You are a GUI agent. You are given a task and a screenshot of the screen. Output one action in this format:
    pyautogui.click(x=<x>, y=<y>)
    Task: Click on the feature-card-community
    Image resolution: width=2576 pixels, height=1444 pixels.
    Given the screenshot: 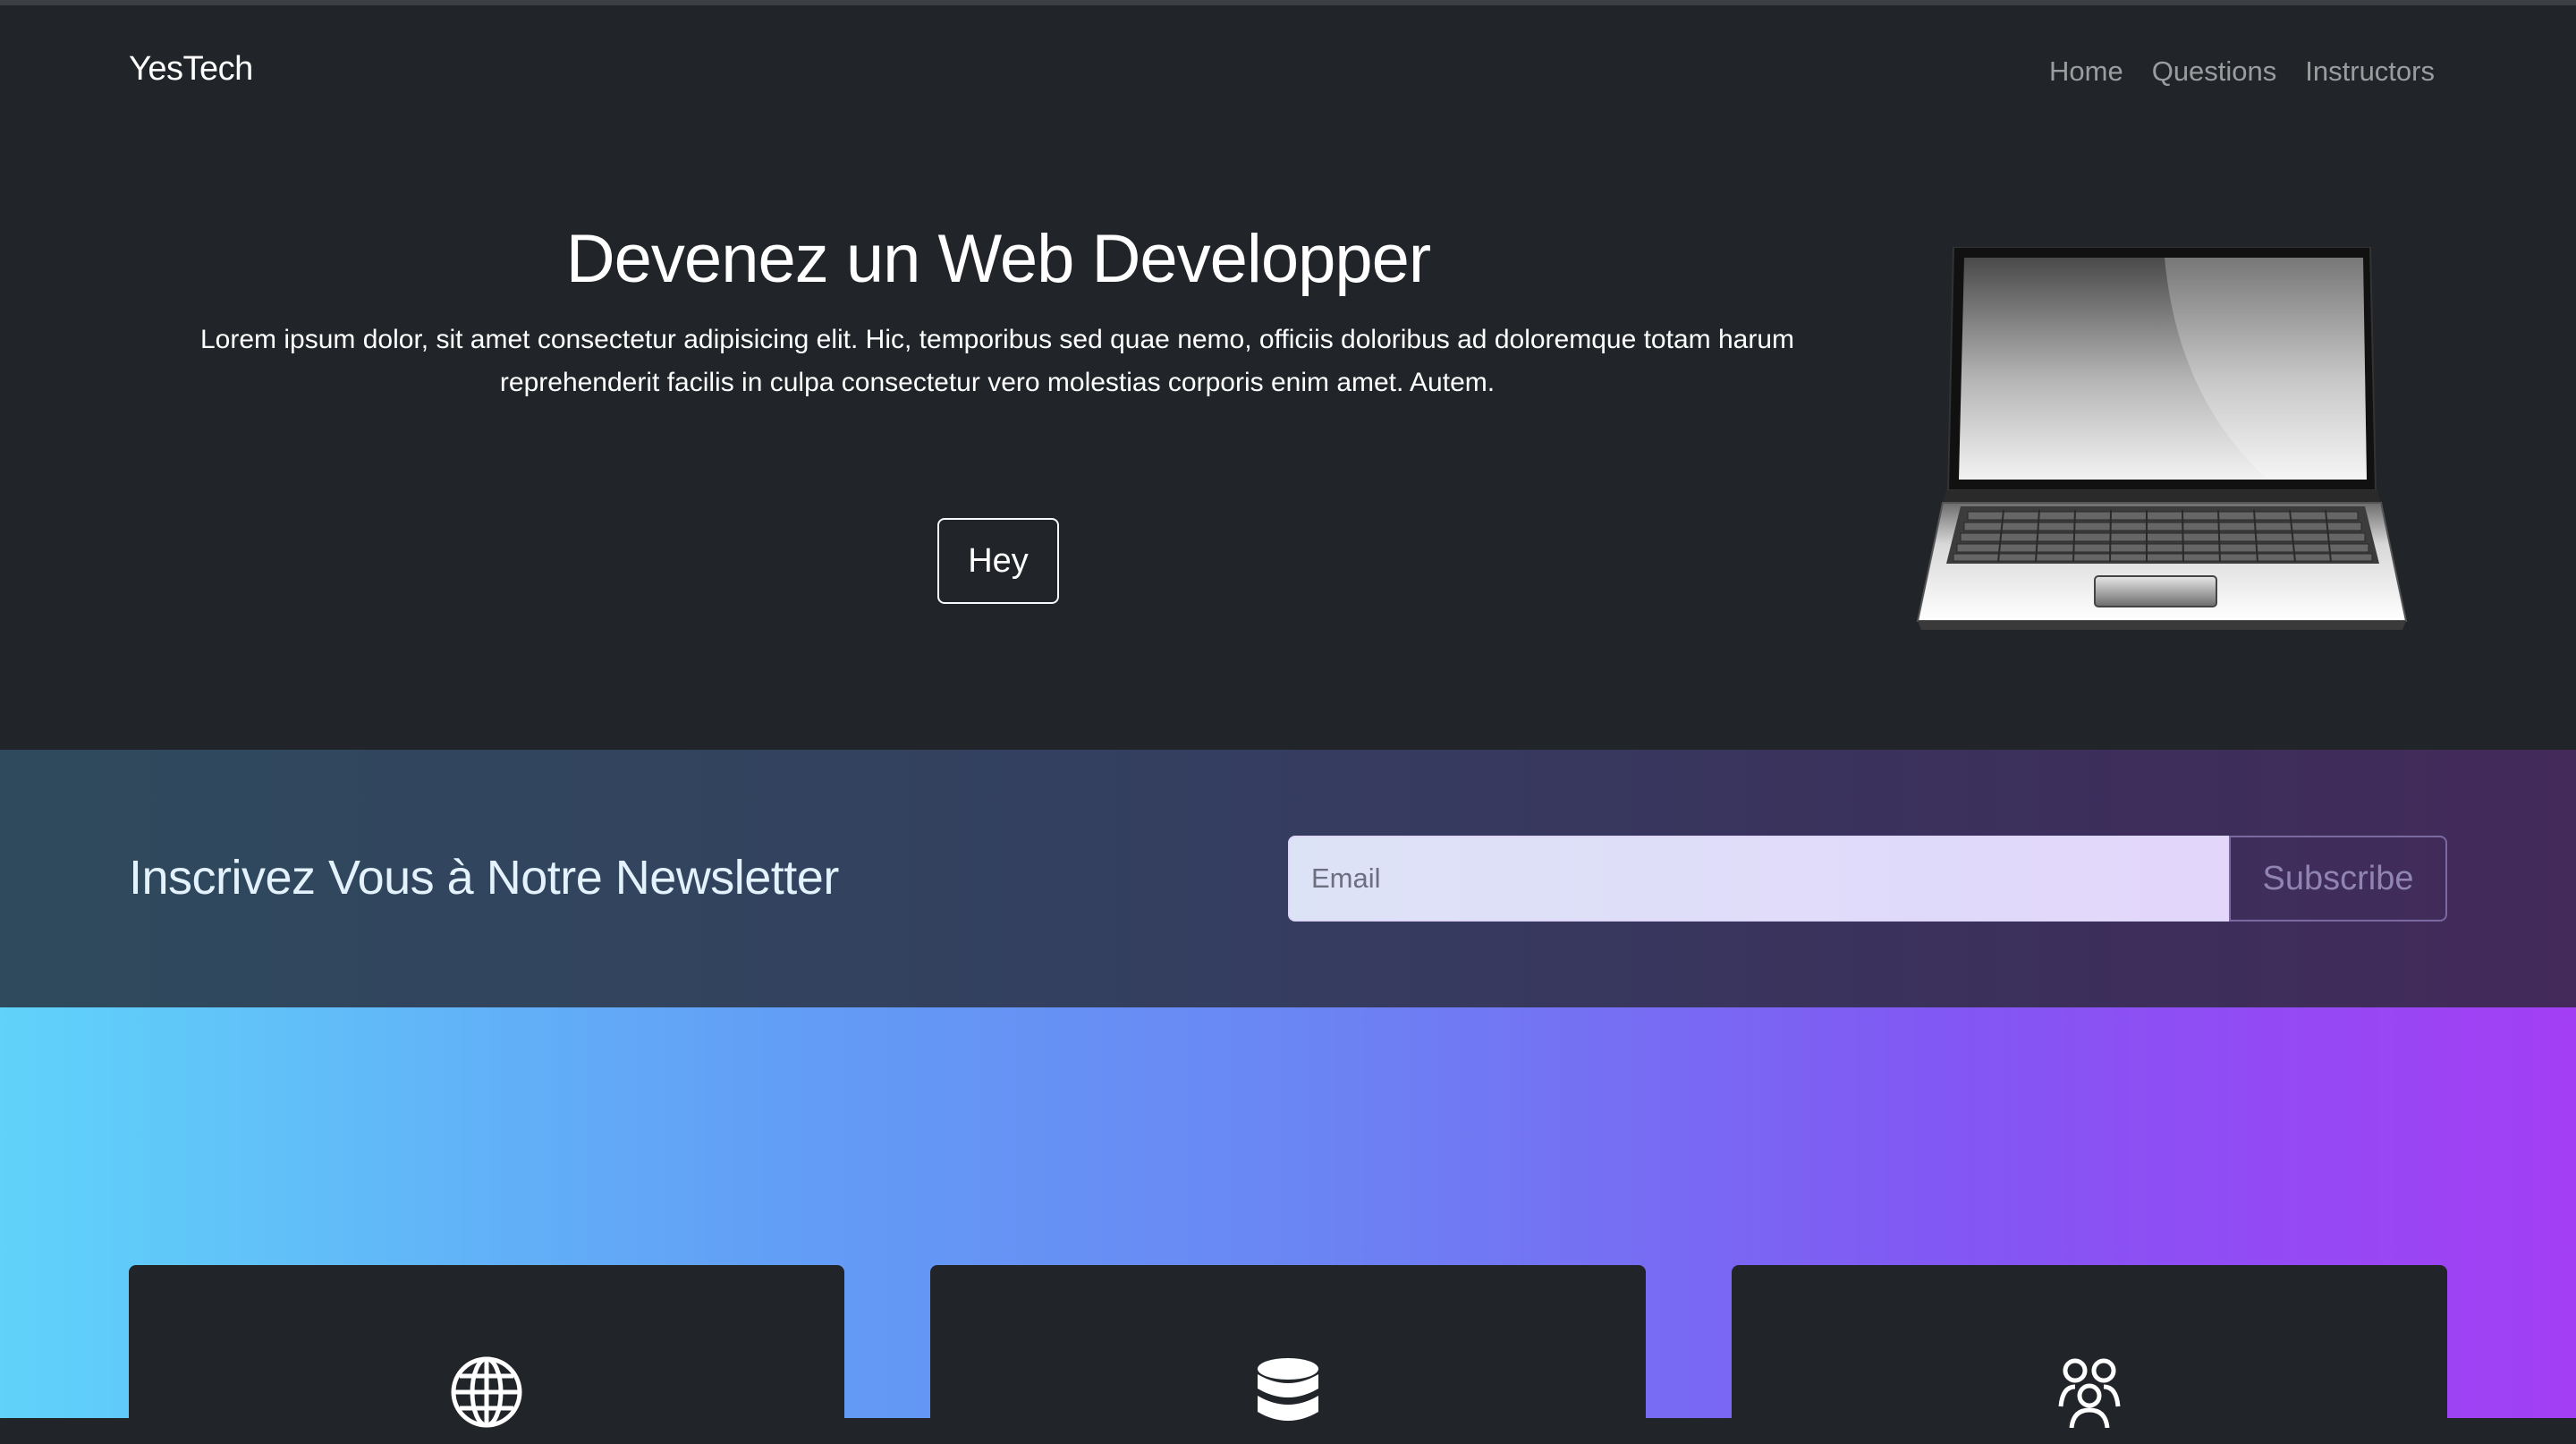 What is the action you would take?
    pyautogui.click(x=2089, y=1354)
    